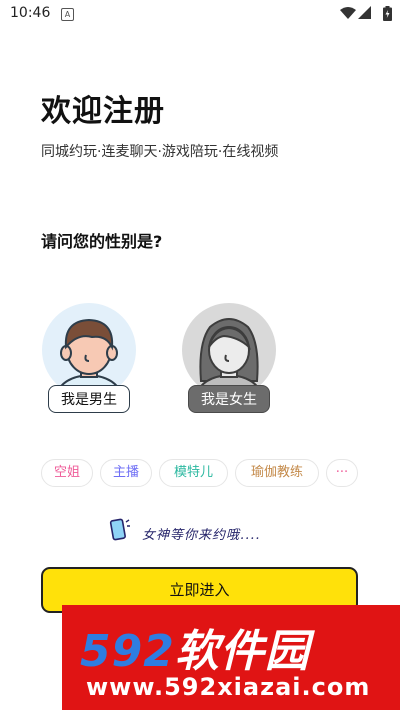 This screenshot has width=400, height=710. I want to click on tag-streamer: 主播, so click(126, 473).